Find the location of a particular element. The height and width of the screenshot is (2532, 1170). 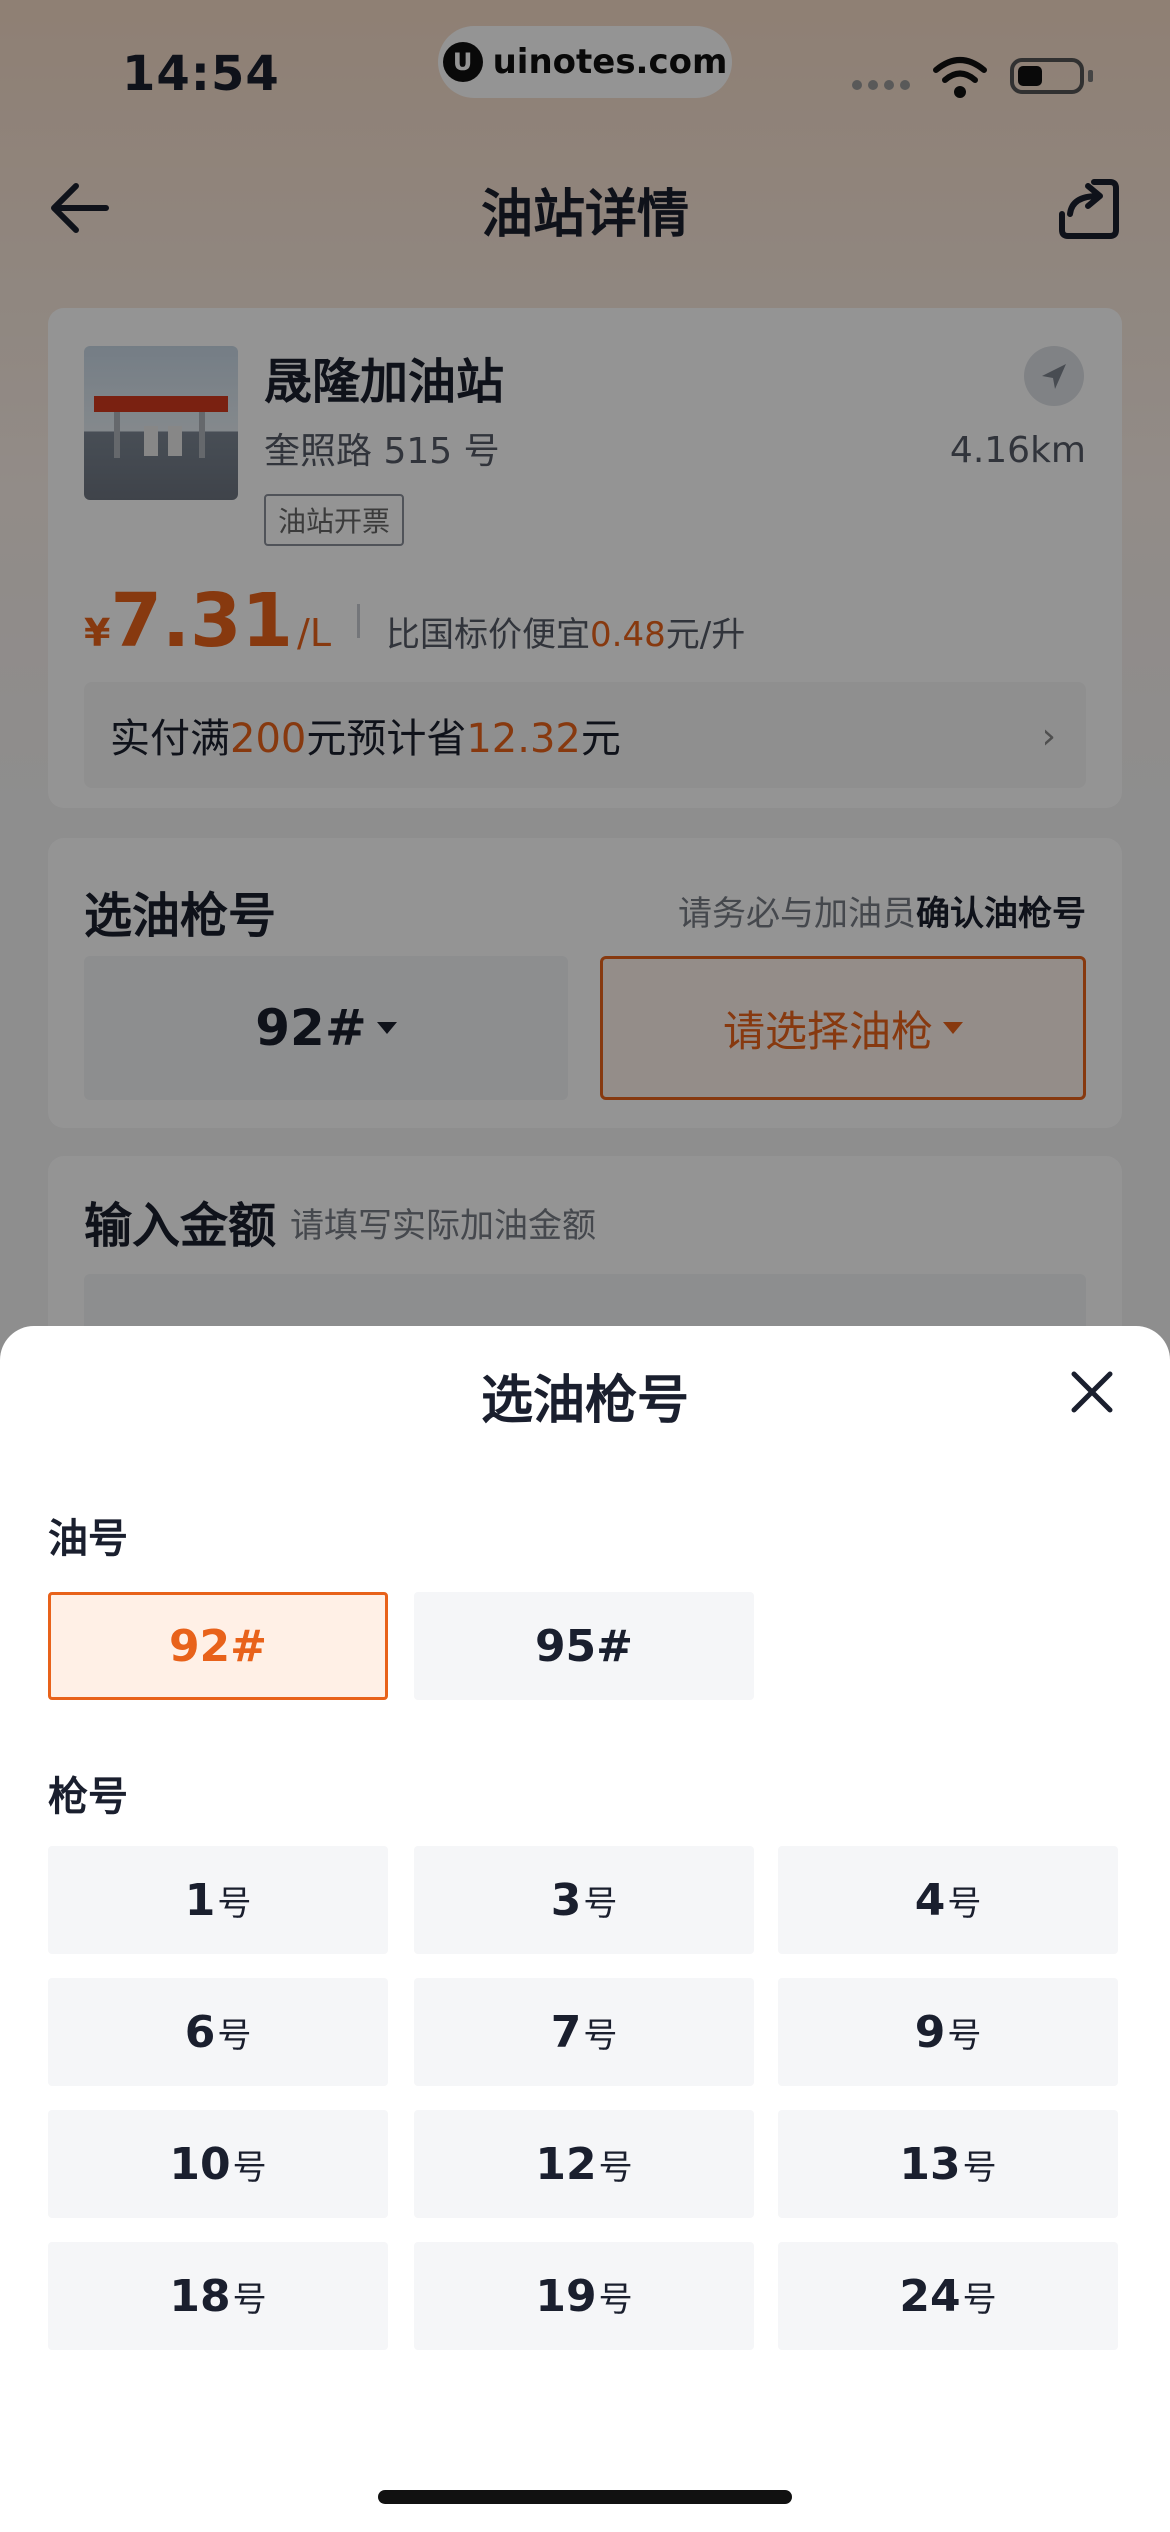

gun-option: 9号 is located at coordinates (948, 2032).